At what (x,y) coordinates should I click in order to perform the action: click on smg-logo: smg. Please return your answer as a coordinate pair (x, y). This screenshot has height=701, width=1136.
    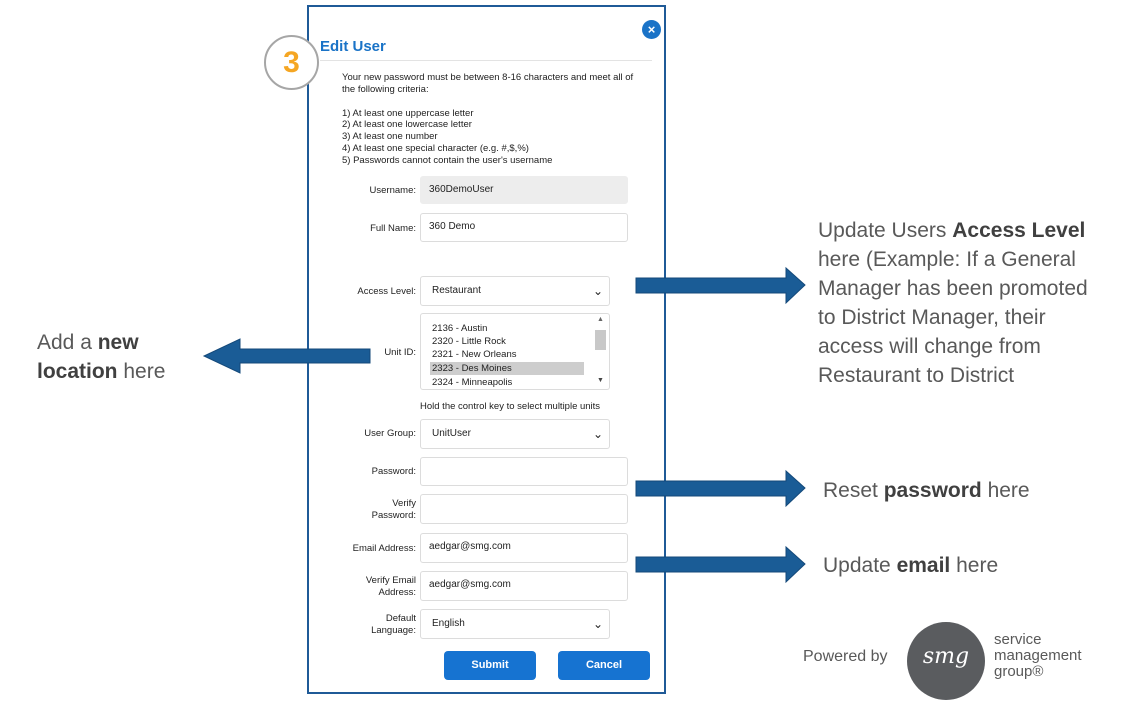
    Looking at the image, I should click on (946, 661).